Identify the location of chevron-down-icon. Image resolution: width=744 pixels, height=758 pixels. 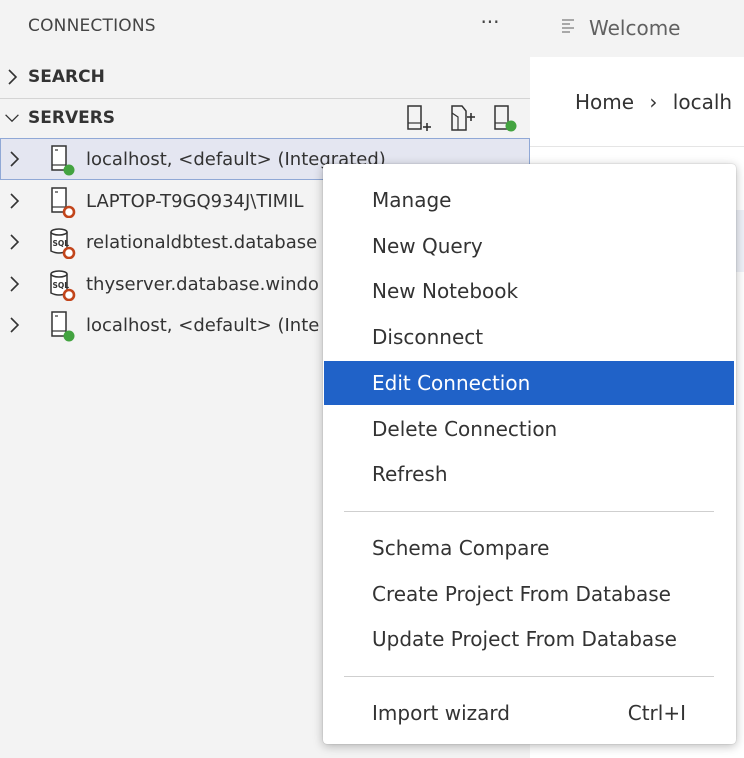
(12, 118).